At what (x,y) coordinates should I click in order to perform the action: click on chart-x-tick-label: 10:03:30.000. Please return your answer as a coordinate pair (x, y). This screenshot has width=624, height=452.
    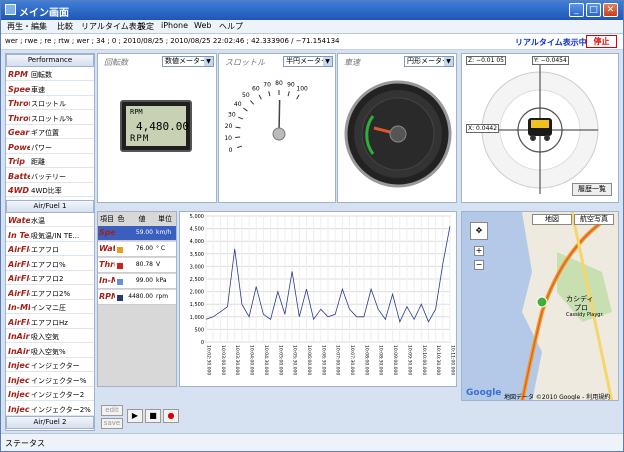
    Looking at the image, I should click on (237, 360).